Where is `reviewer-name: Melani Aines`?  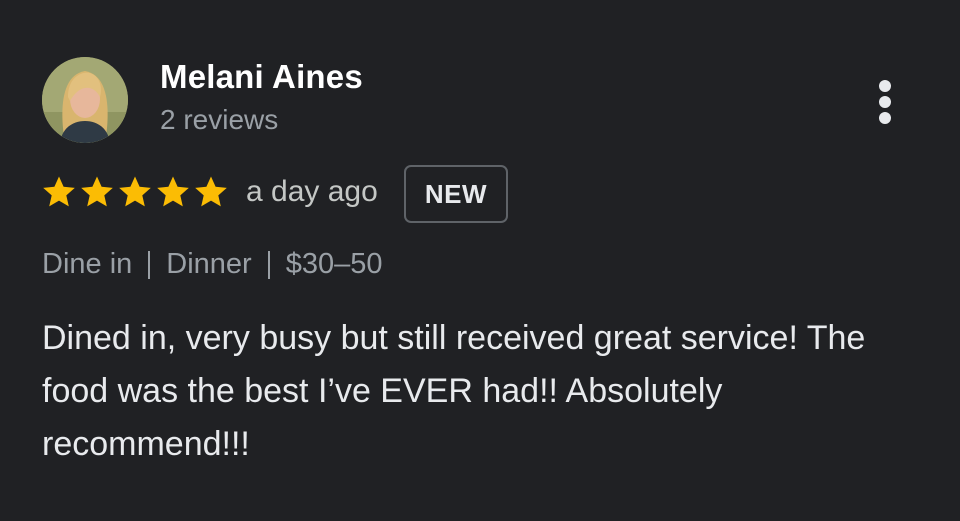 reviewer-name: Melani Aines is located at coordinates (261, 77).